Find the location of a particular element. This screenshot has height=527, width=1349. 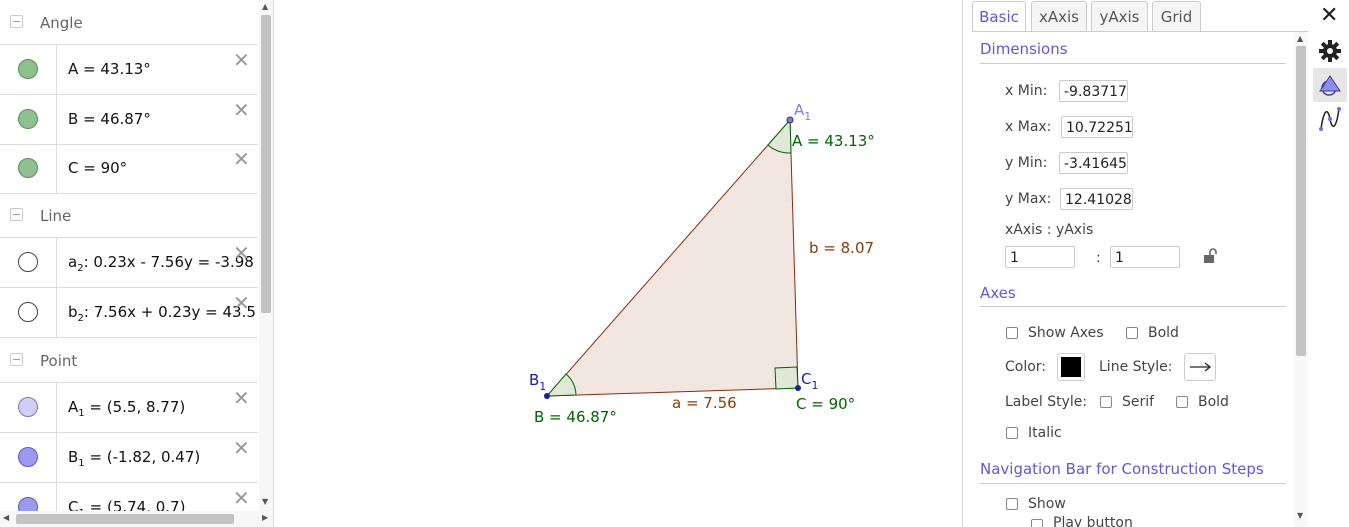

point-b1 is located at coordinates (547, 396).